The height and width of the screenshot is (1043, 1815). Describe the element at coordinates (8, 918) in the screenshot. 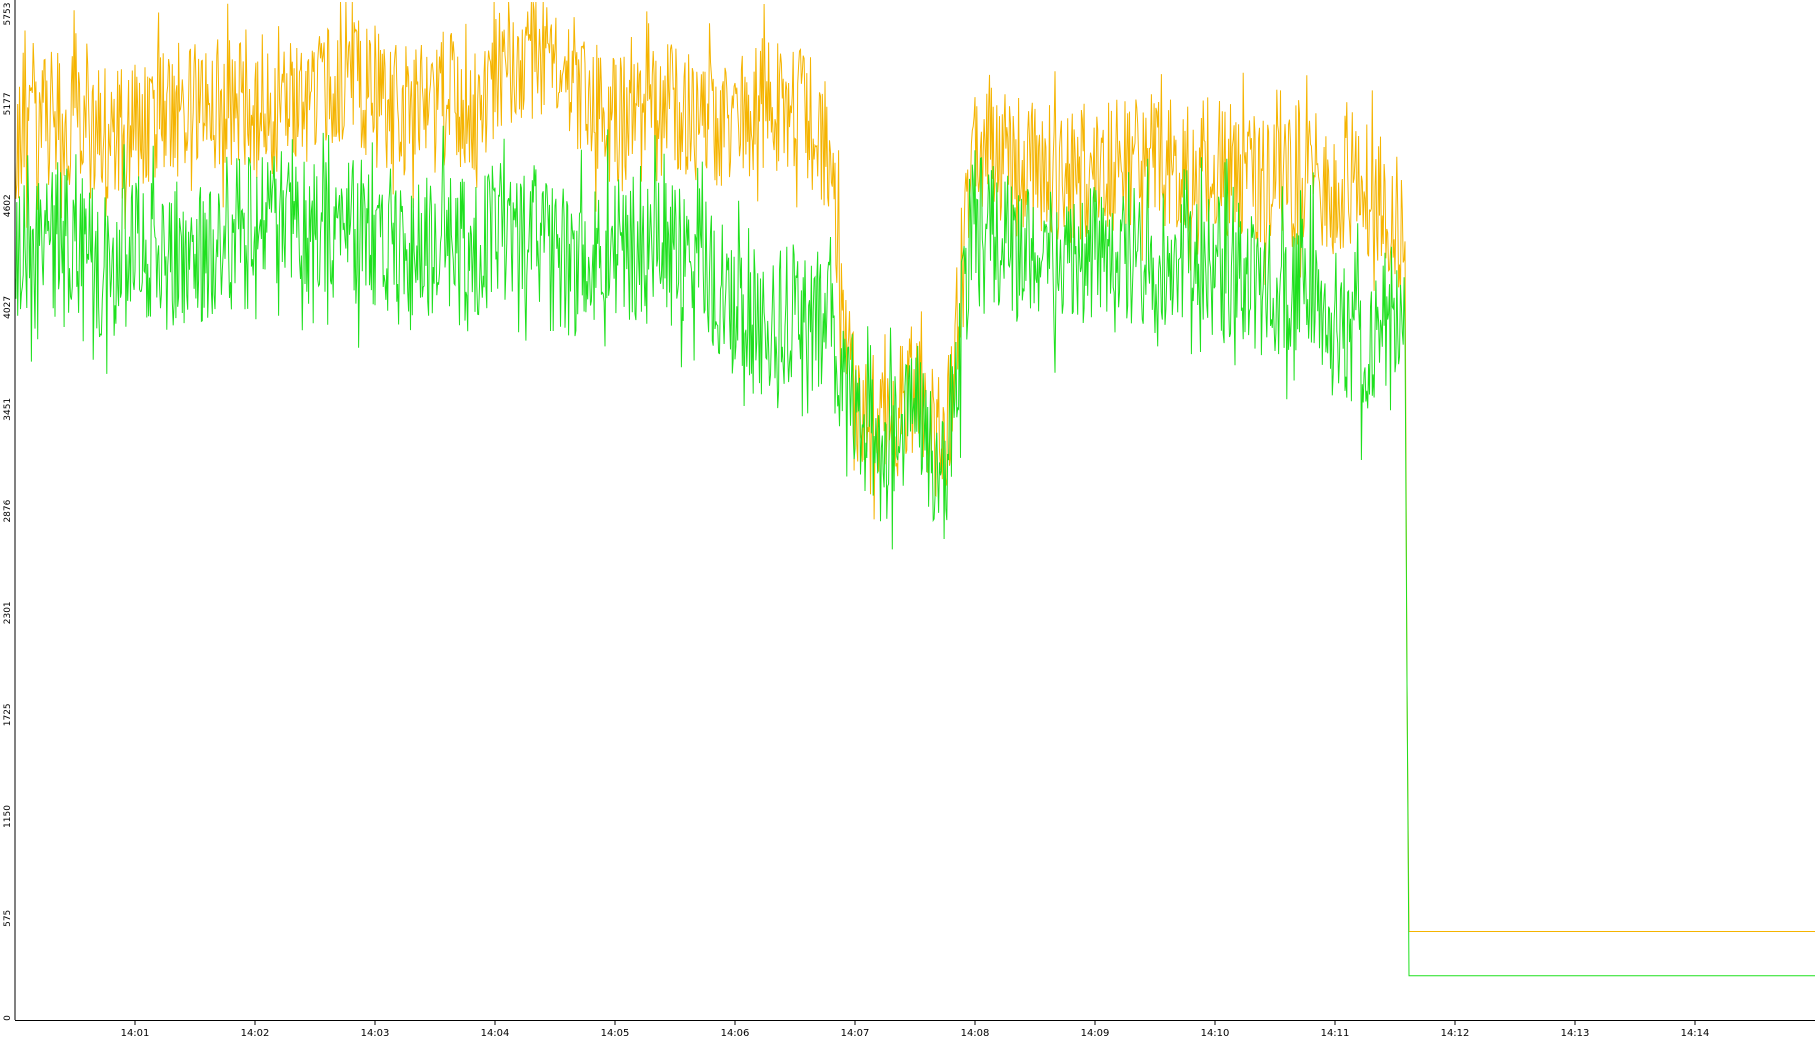

I see `y-tick-label: 575` at that location.